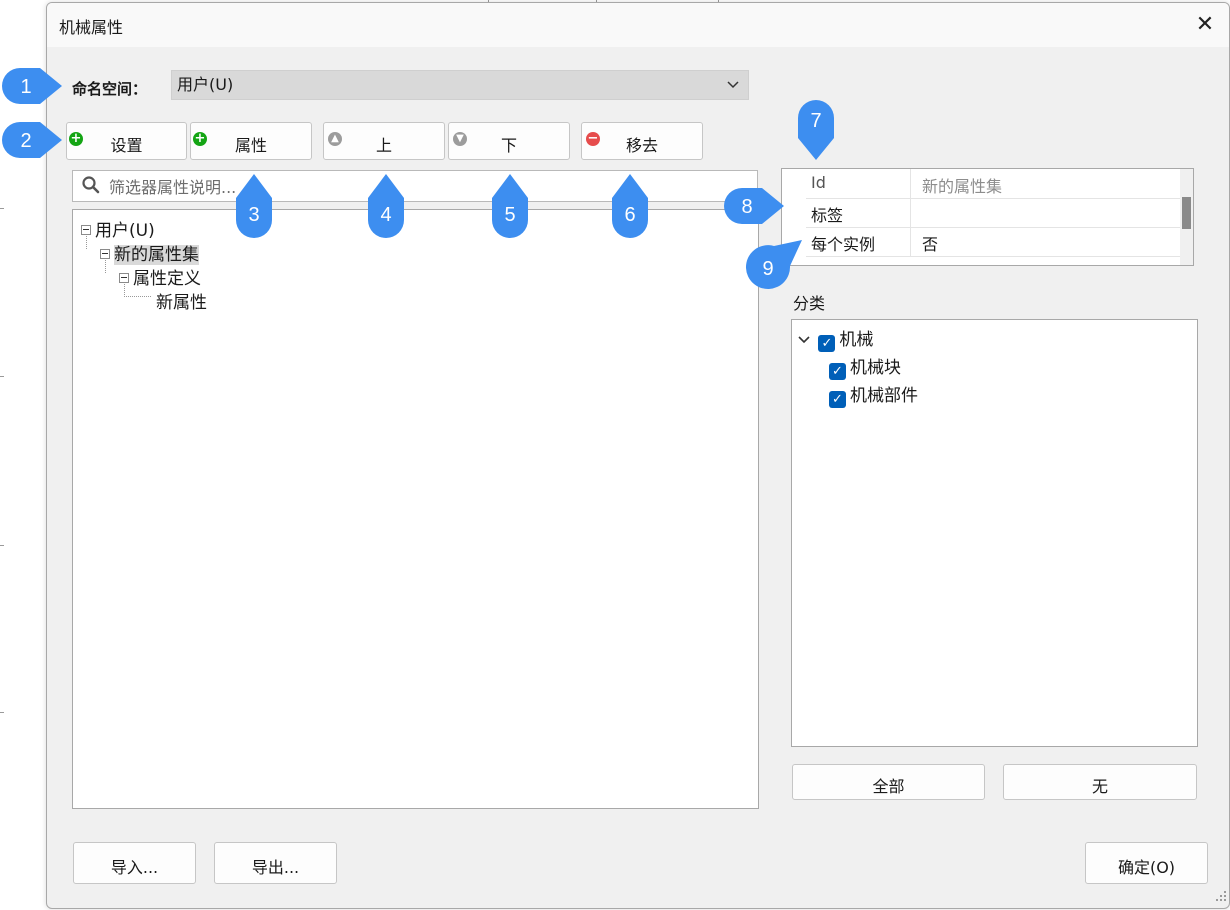  I want to click on setup-button: + 设置, so click(126, 141).